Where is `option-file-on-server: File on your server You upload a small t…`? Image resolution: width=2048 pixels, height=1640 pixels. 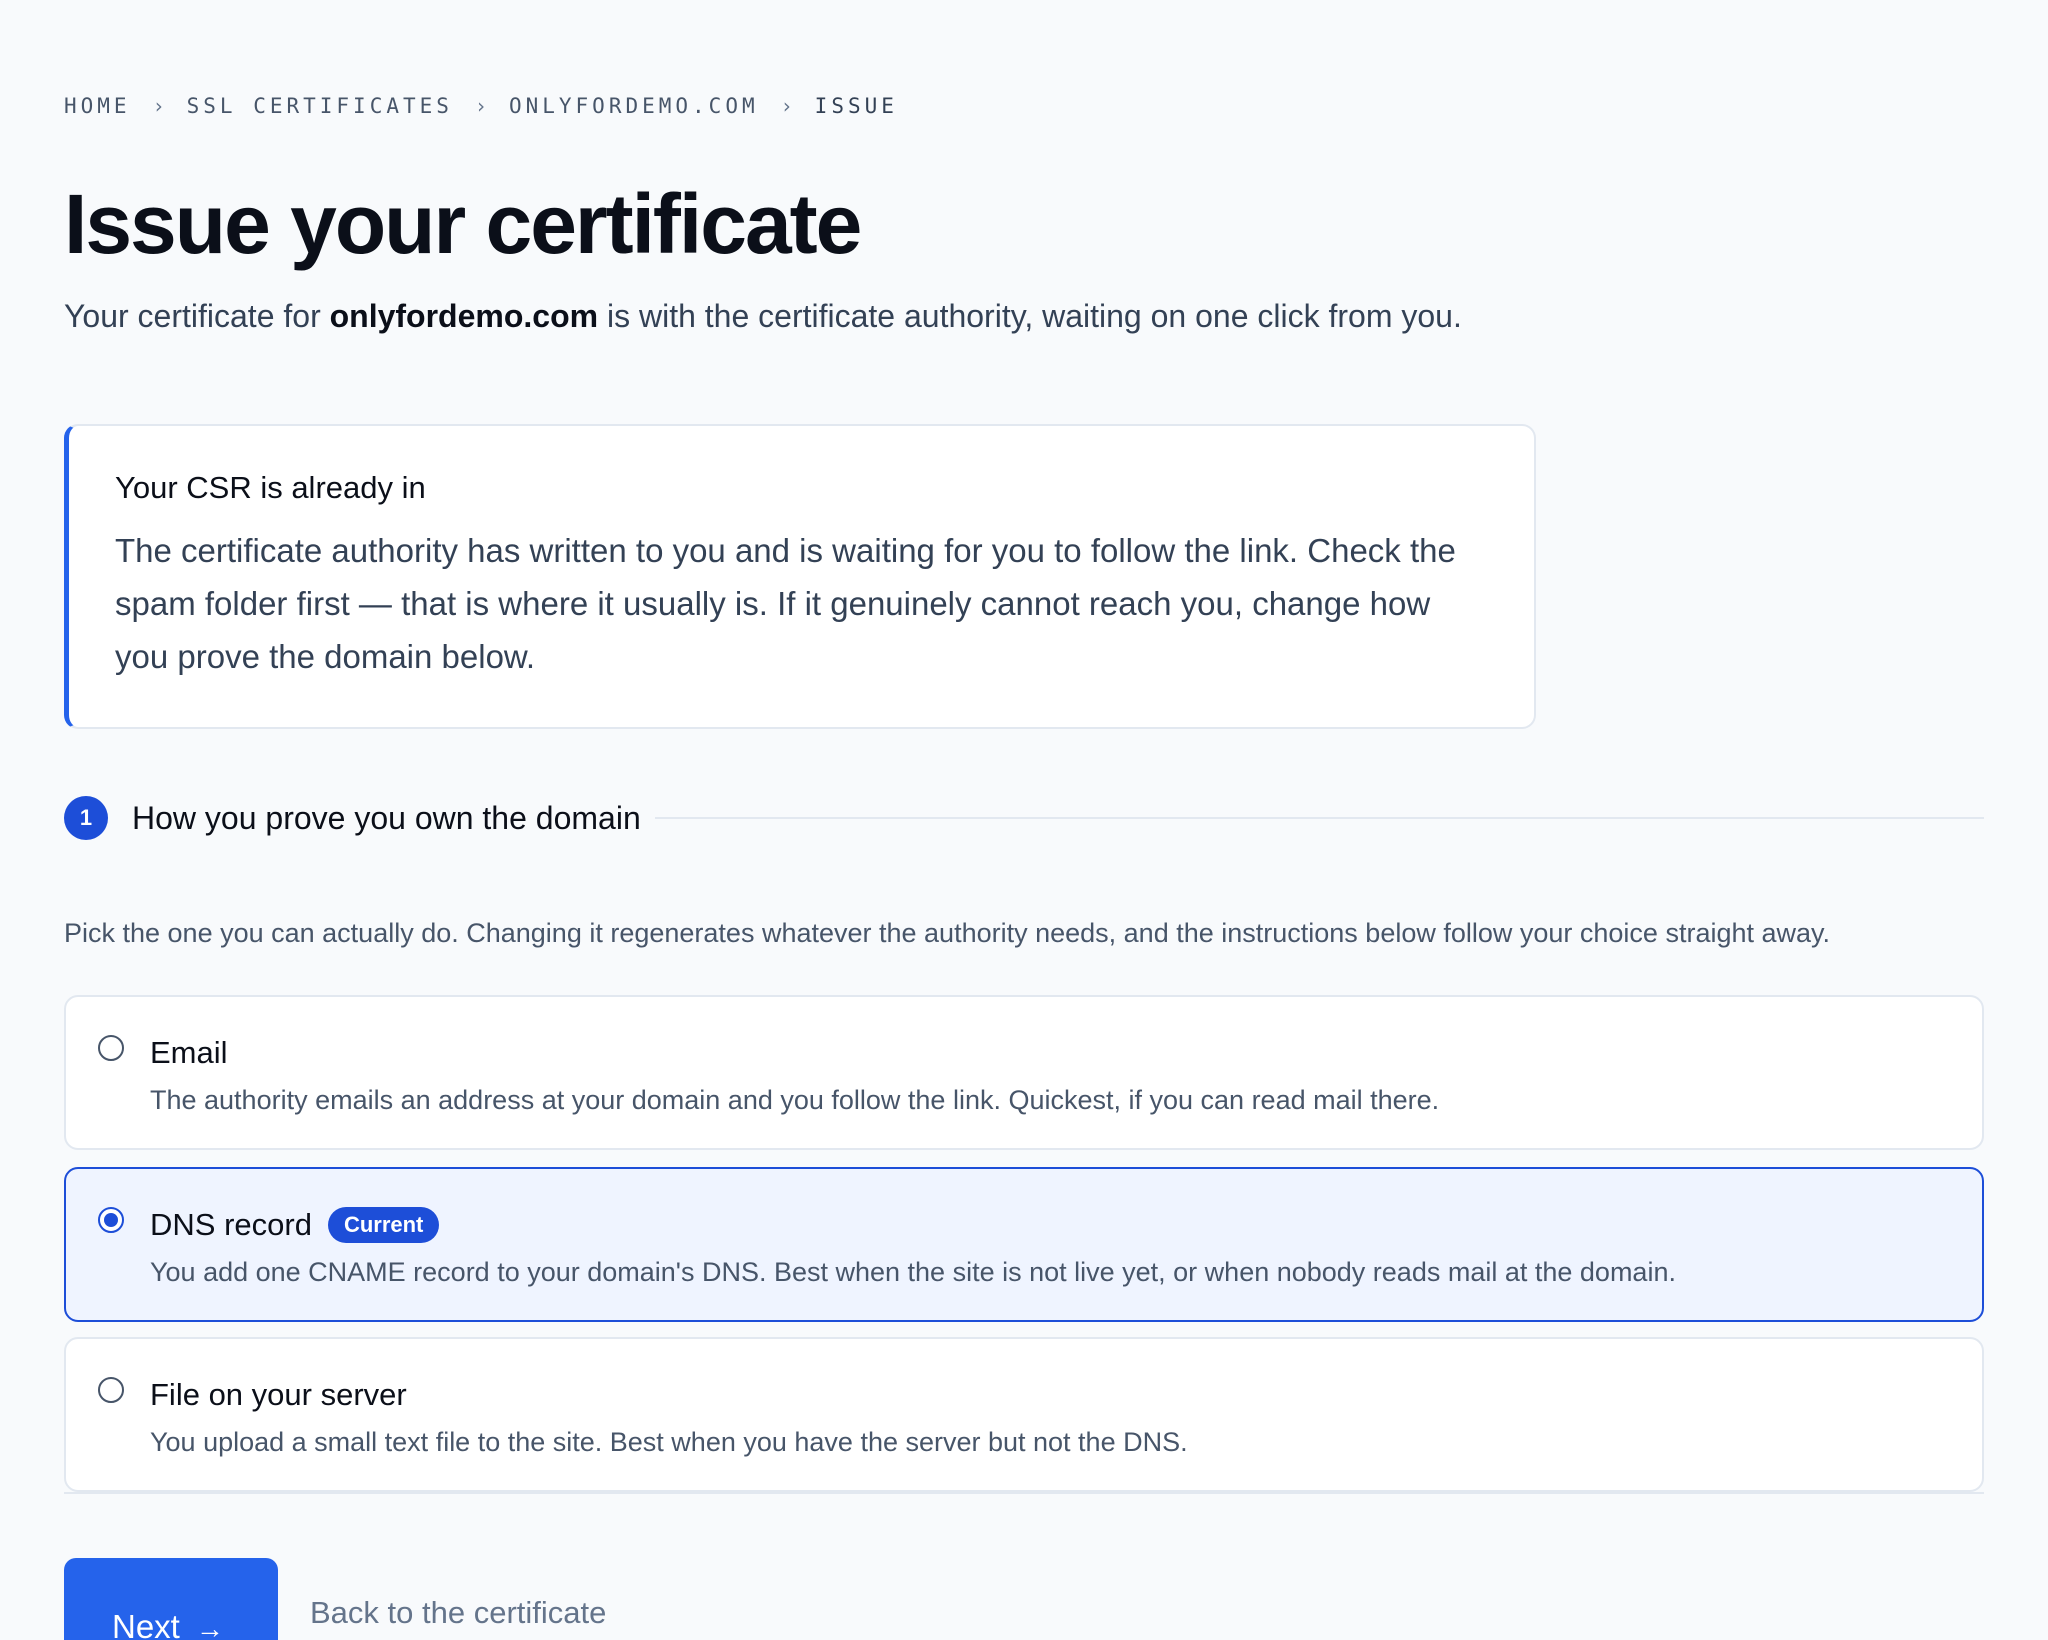
option-file-on-server: File on your server You upload a small t… is located at coordinates (1024, 1414).